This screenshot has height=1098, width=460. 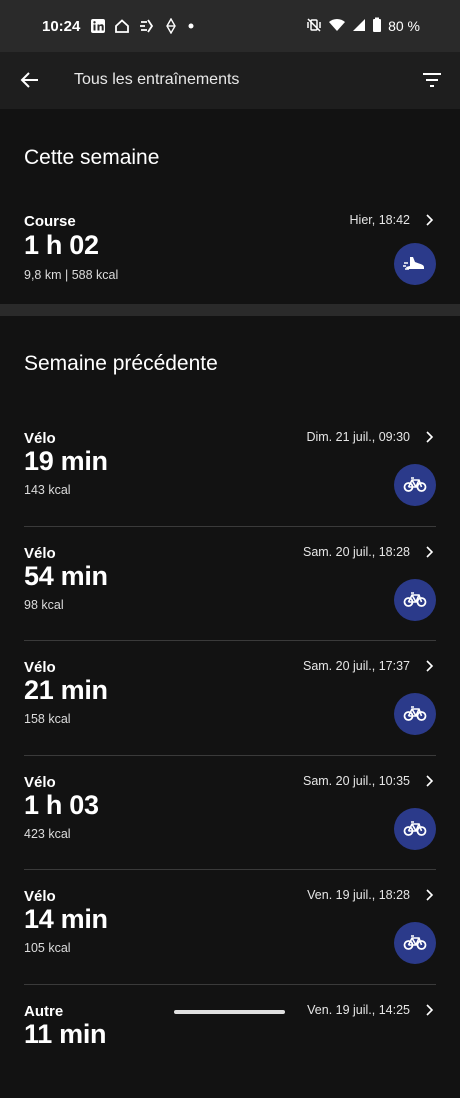 I want to click on workout-duration: 11 min, so click(x=65, y=1034).